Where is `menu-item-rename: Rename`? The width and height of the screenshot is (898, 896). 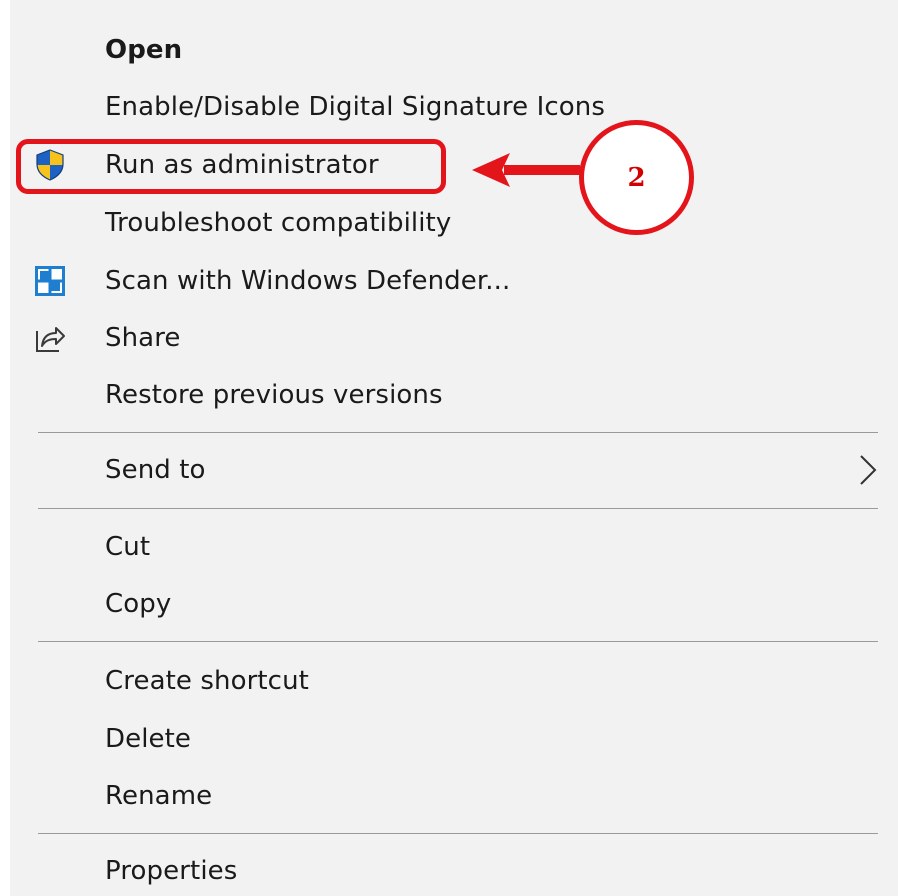
menu-item-rename: Rename is located at coordinates (449, 796).